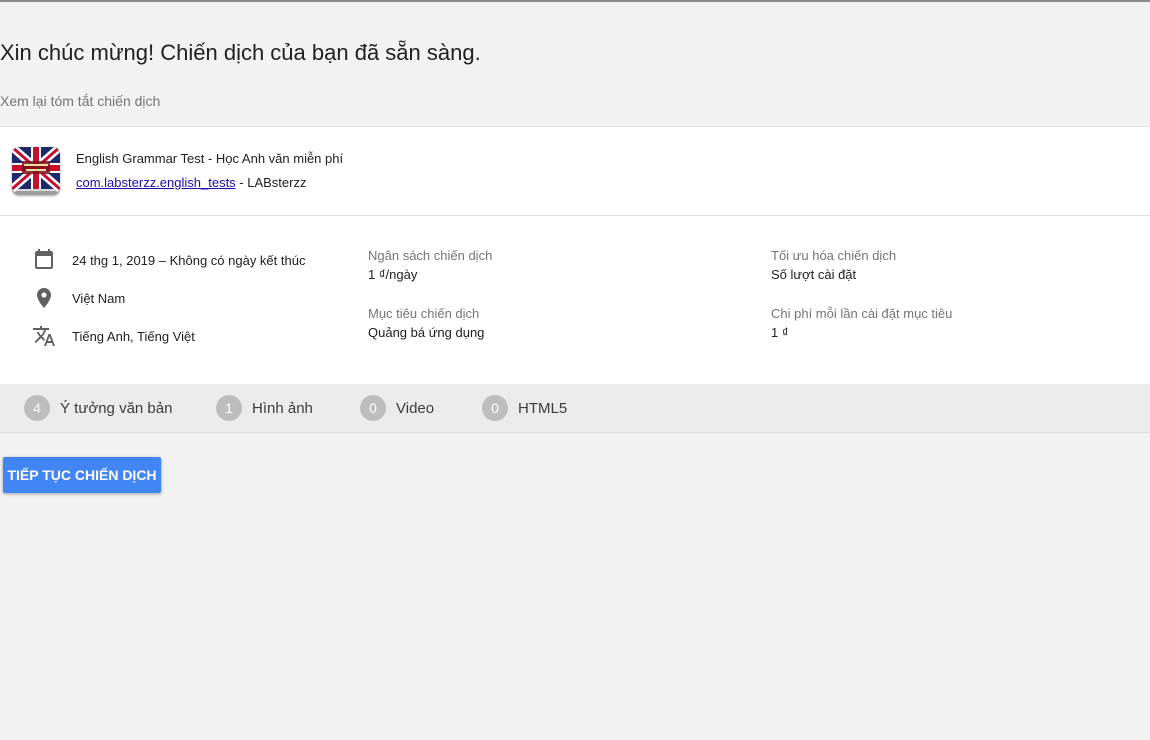 The image size is (1150, 740). Describe the element at coordinates (44, 298) in the screenshot. I see `location-pin-icon` at that location.